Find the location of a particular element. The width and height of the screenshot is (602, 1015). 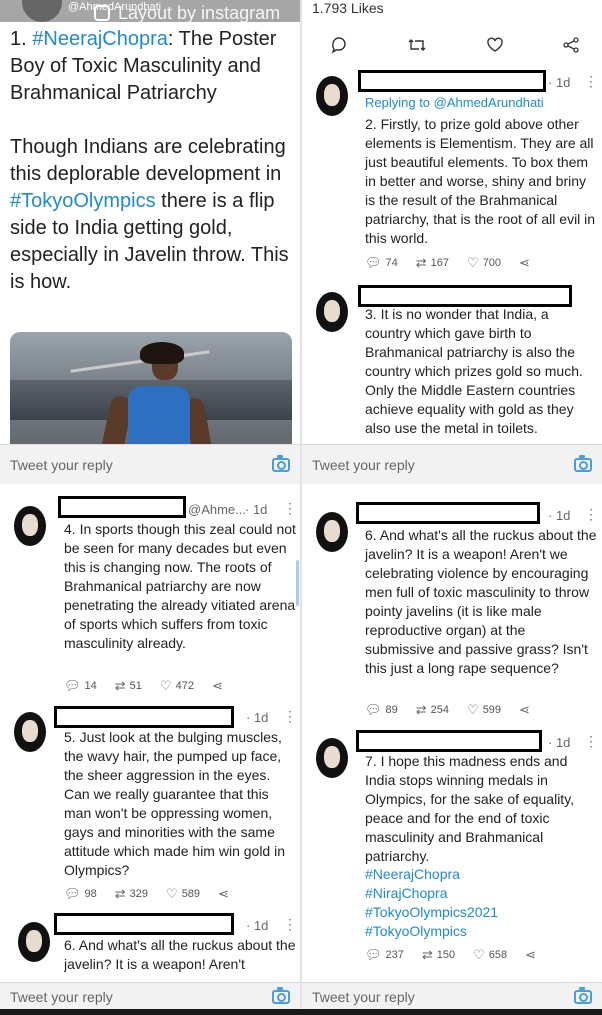

reply-count: 💬︎ 98 is located at coordinates (80, 894).